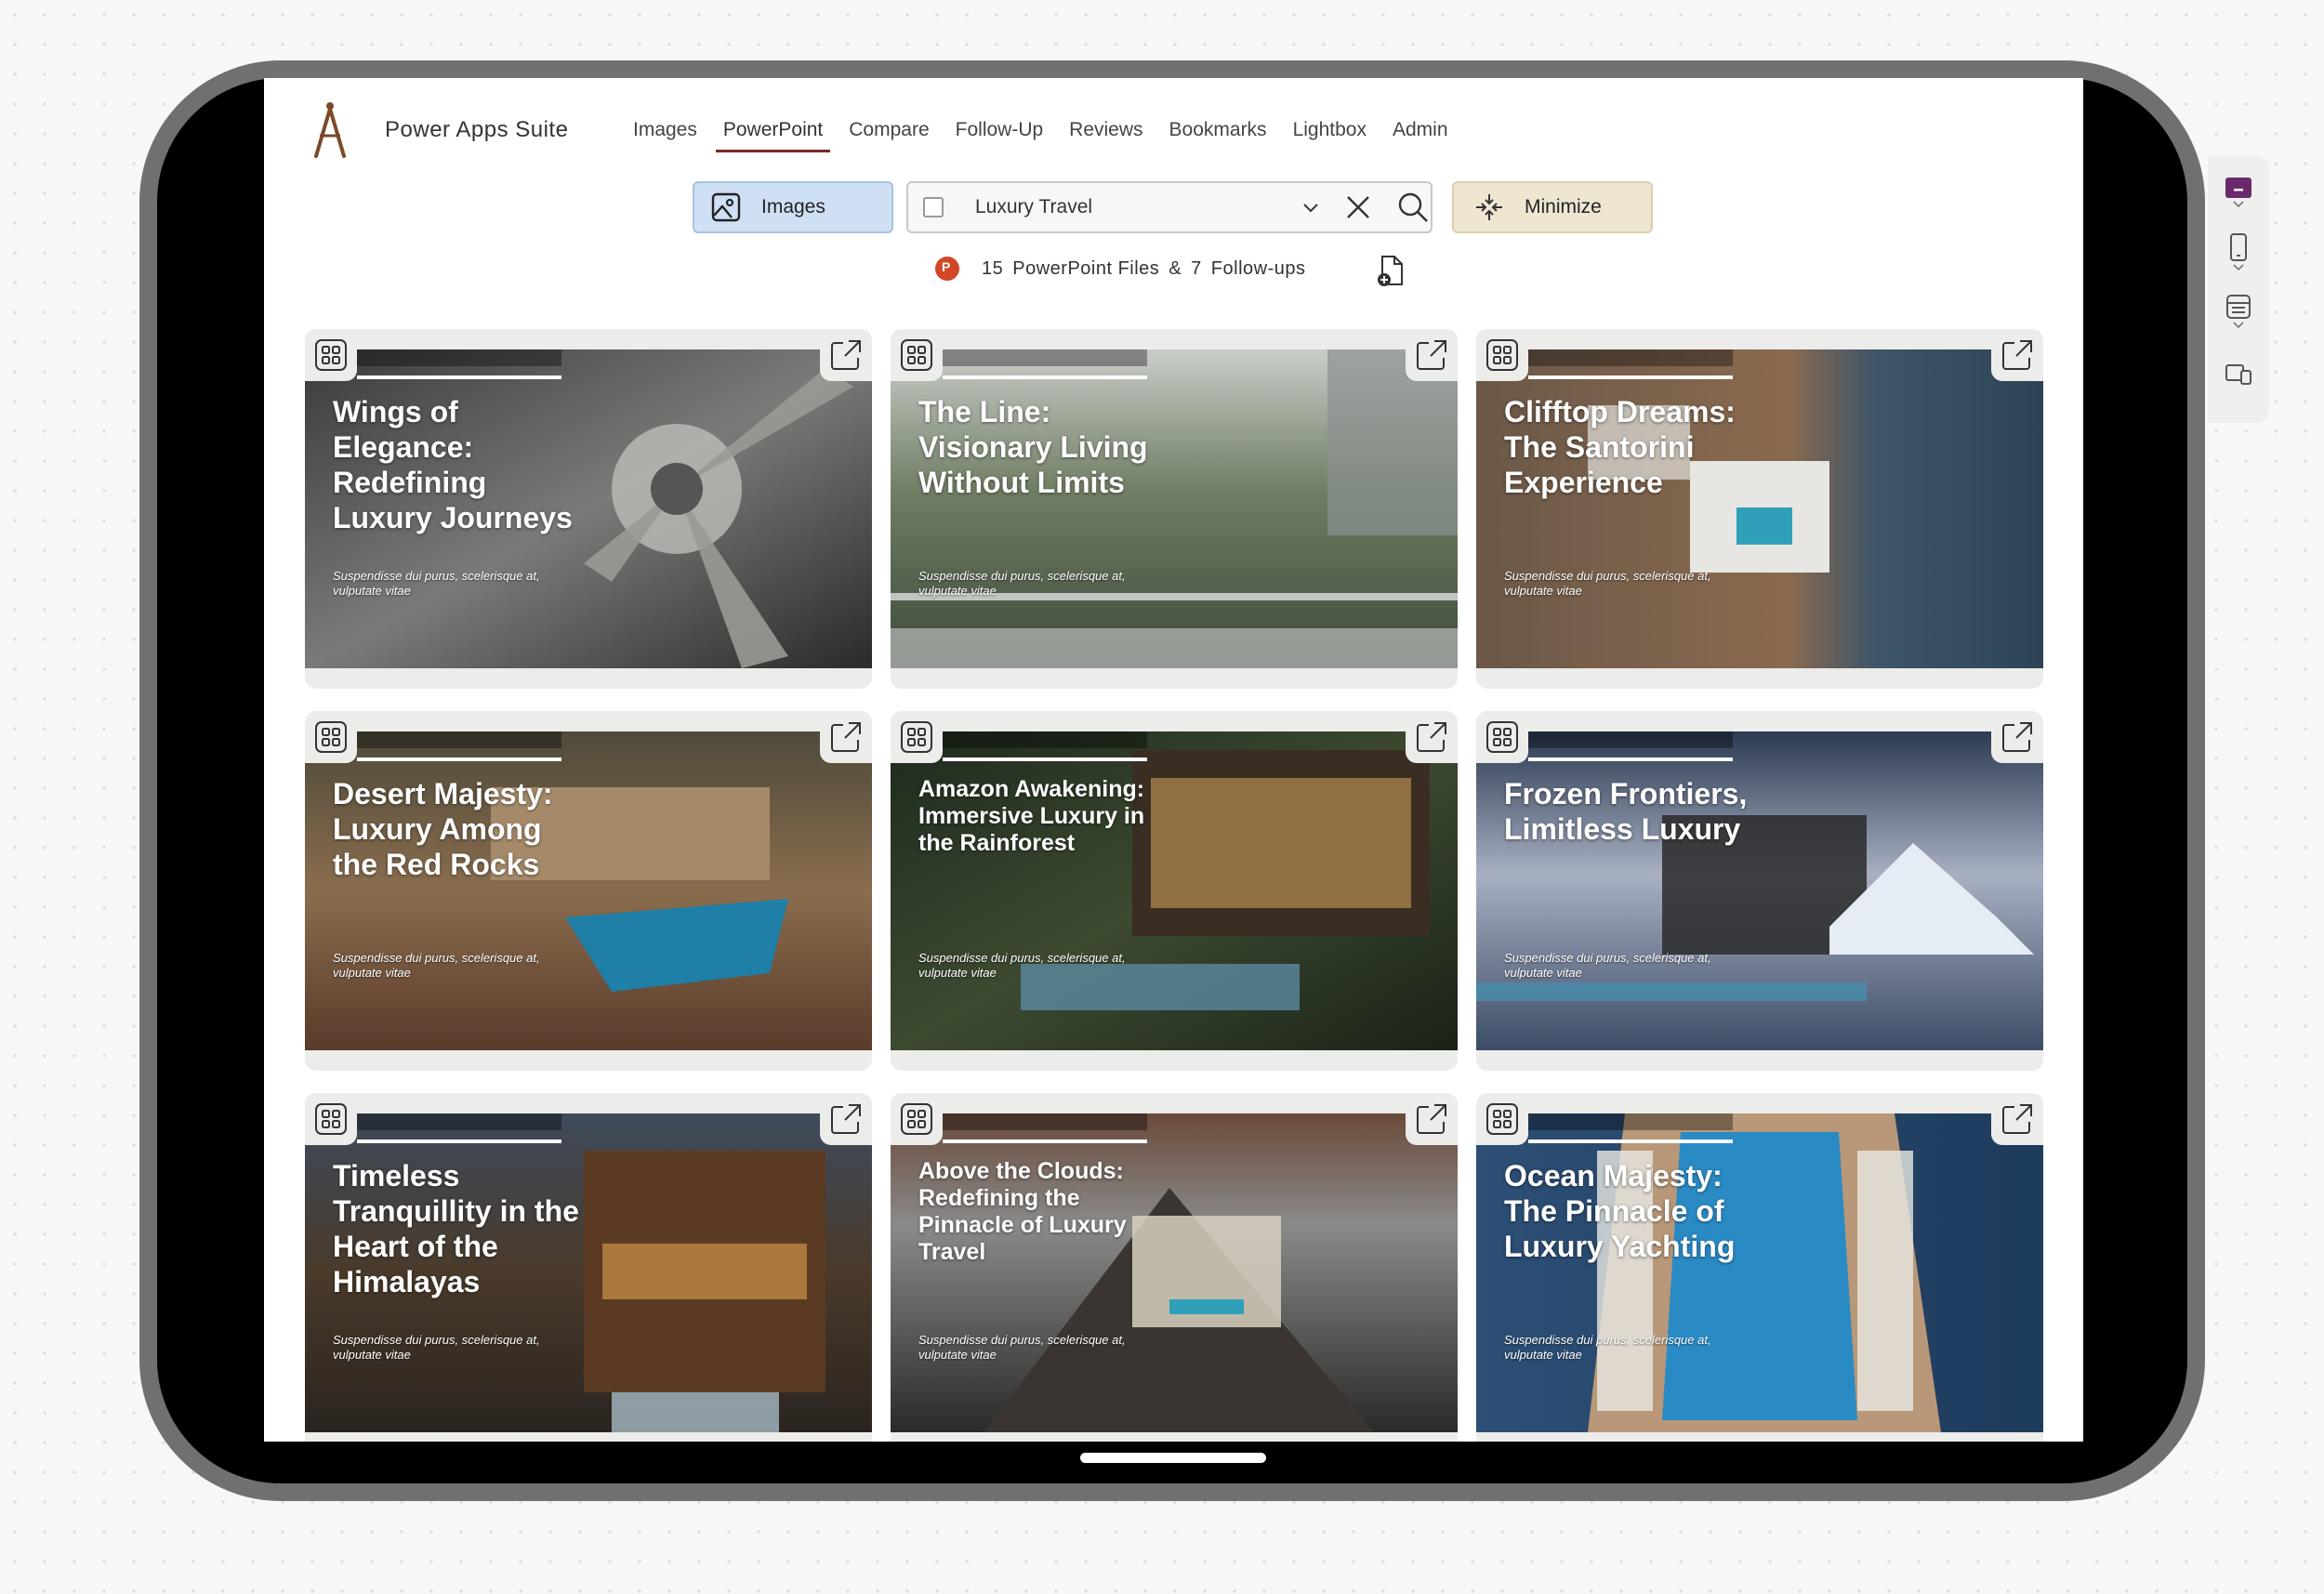  What do you see at coordinates (726, 207) in the screenshot?
I see `image-icon` at bounding box center [726, 207].